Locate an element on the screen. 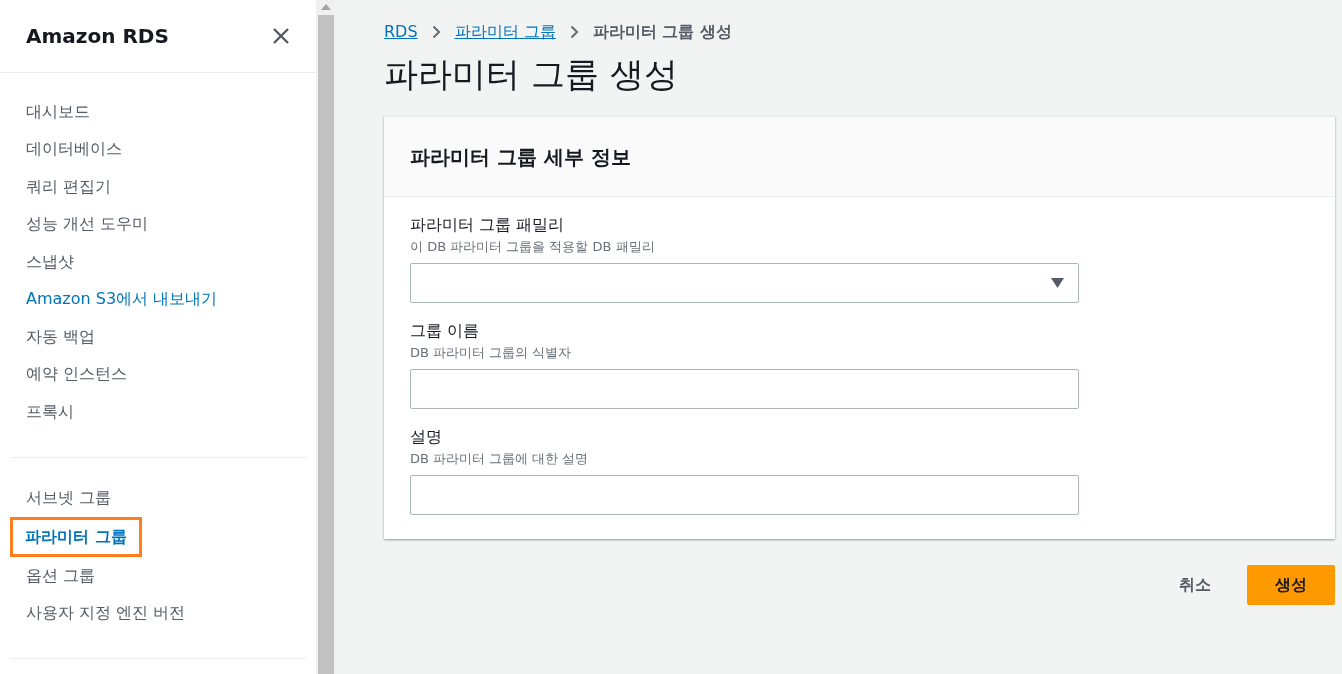 This screenshot has width=1342, height=674. cancel-button: 취소 is located at coordinates (1195, 585).